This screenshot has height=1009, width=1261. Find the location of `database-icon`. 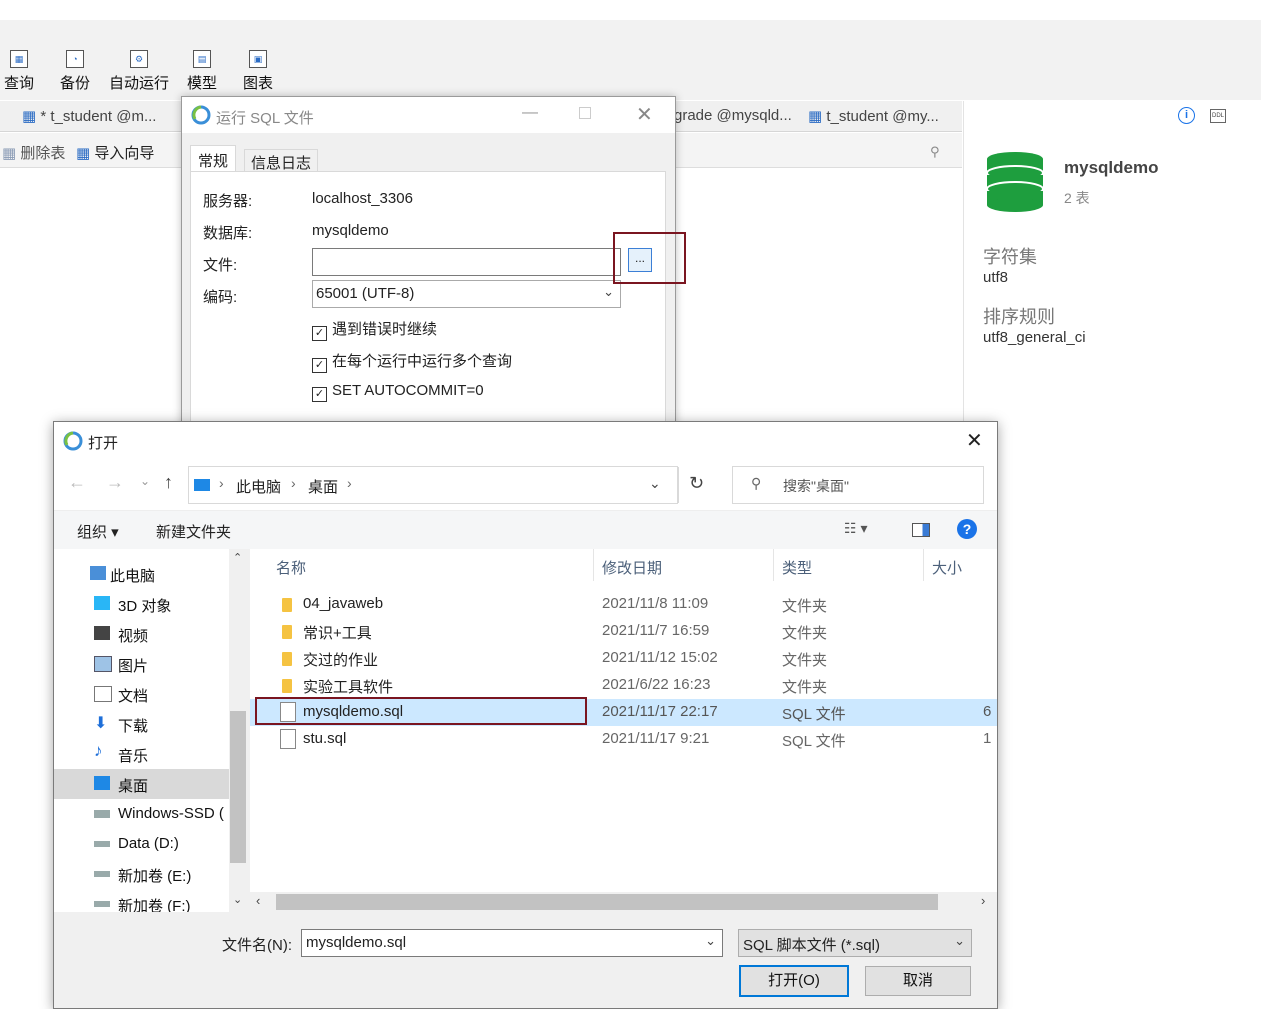

database-icon is located at coordinates (1015, 182).